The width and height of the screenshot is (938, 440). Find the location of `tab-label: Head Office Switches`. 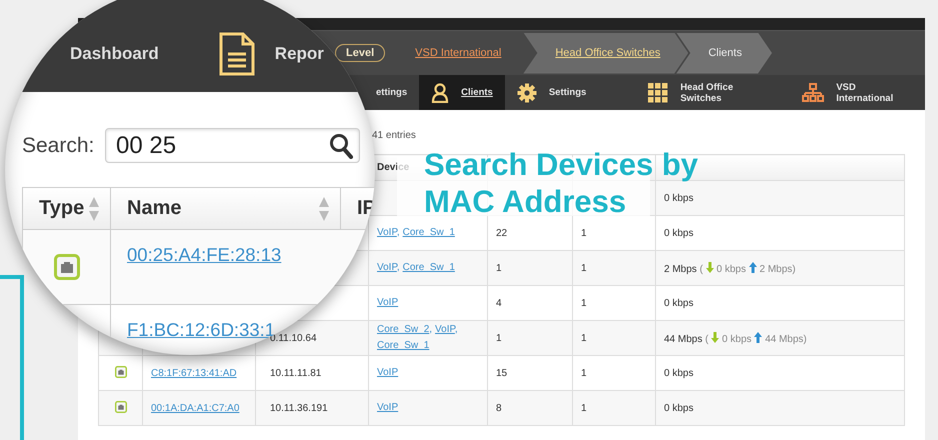

tab-label: Head Office Switches is located at coordinates (727, 93).